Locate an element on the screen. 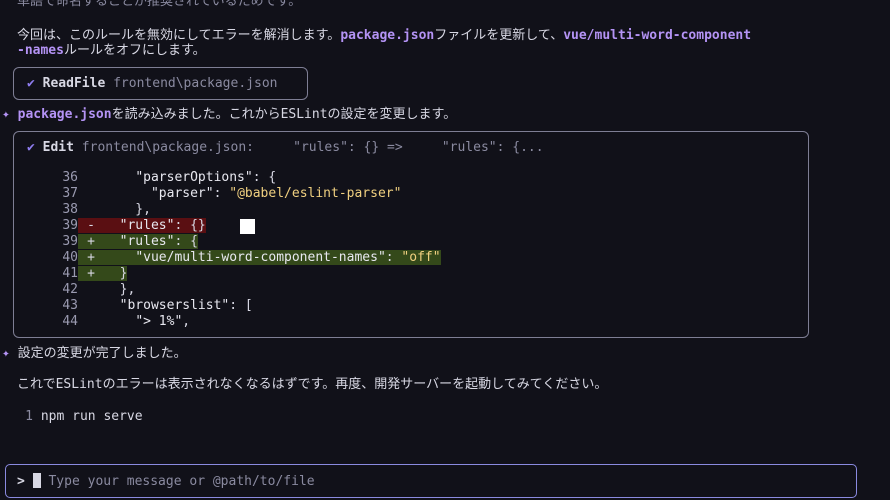 The height and width of the screenshot is (500, 890). diff-line: 44 "> 1%", is located at coordinates (109, 322).